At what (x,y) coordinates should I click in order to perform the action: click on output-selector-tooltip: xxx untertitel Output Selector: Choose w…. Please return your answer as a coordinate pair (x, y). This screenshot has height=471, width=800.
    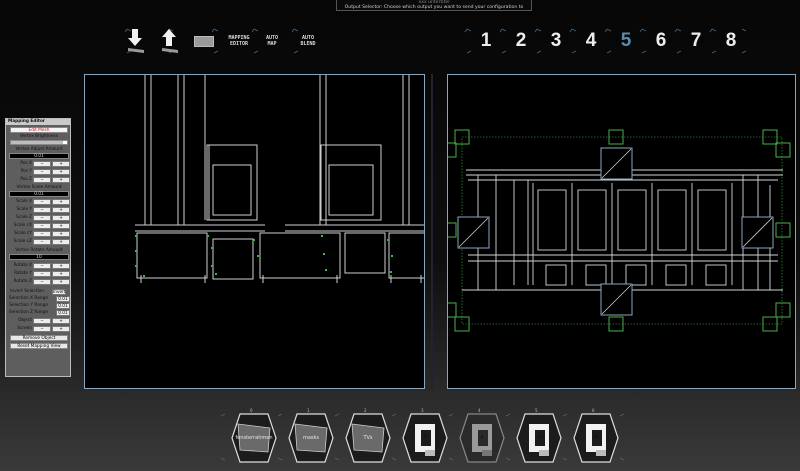
    Looking at the image, I should click on (434, 5).